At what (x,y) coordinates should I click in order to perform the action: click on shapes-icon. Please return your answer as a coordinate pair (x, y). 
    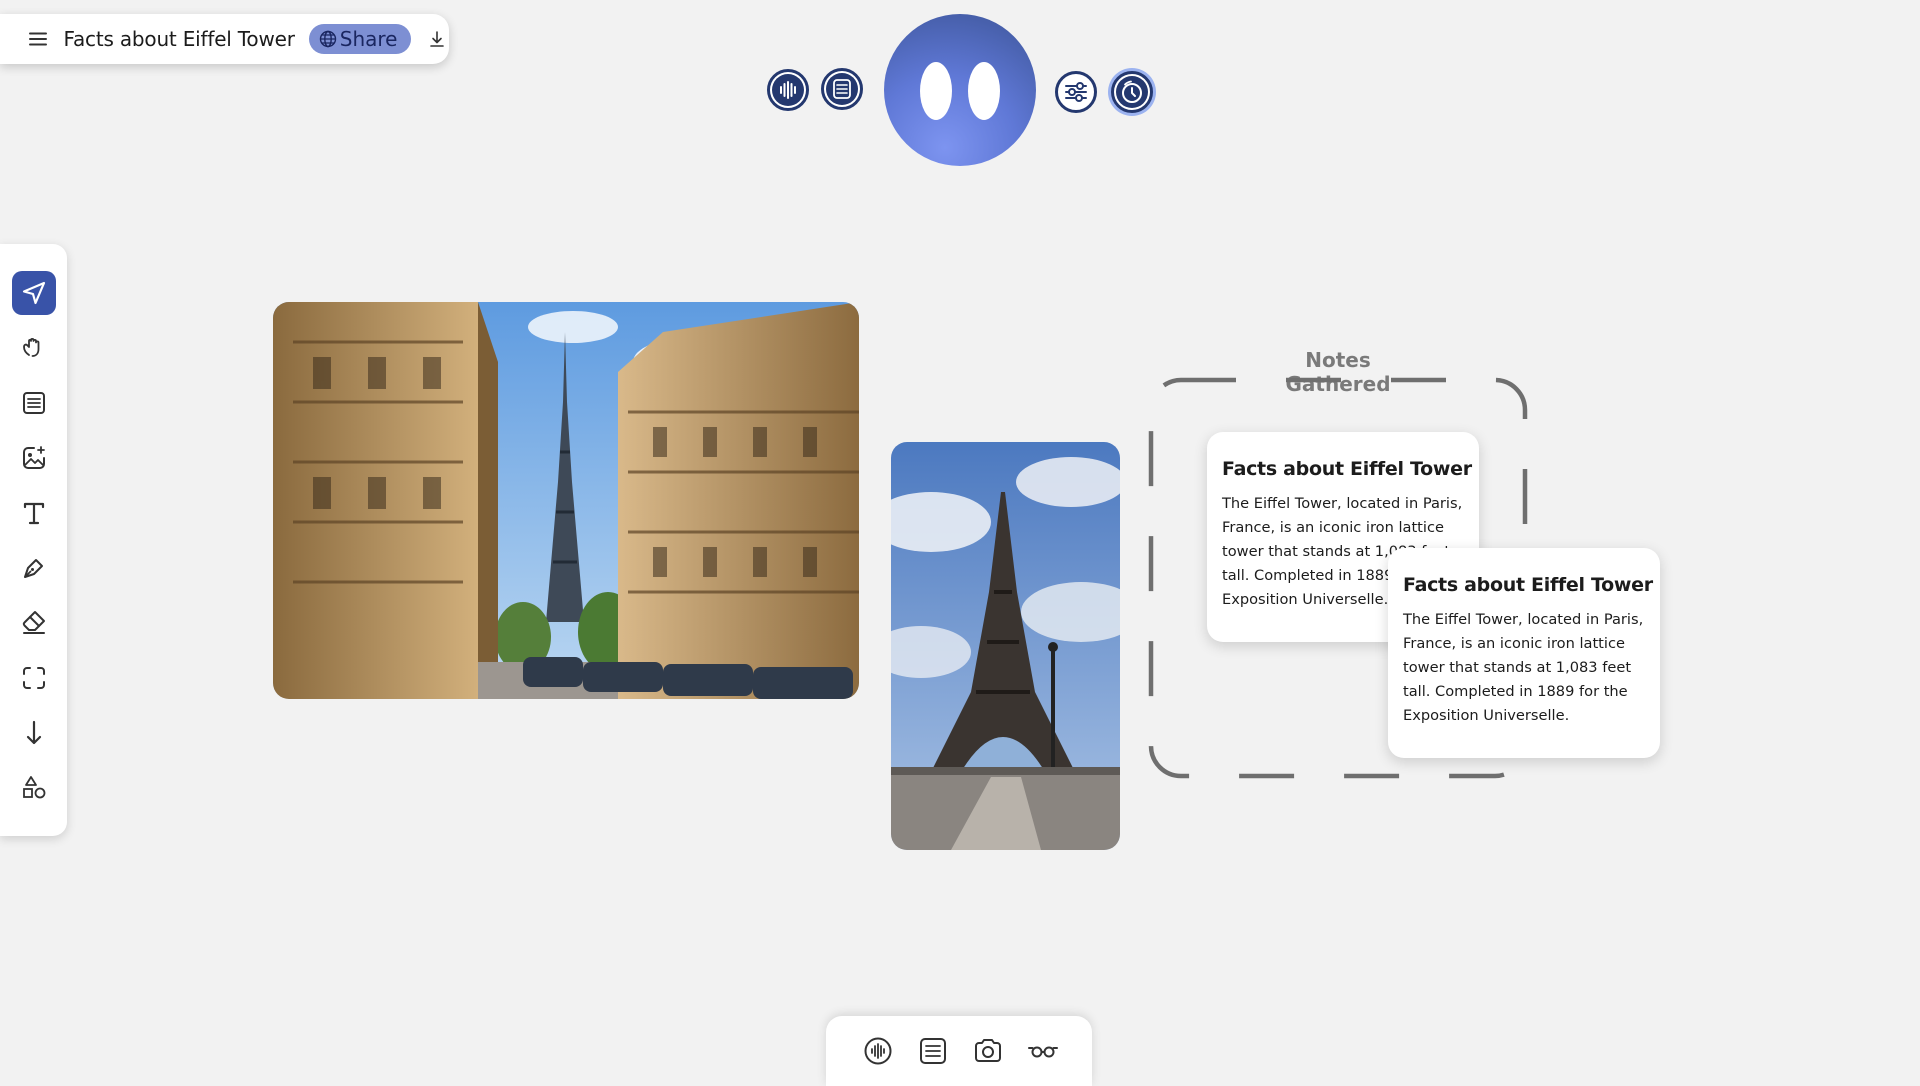
    Looking at the image, I should click on (34, 788).